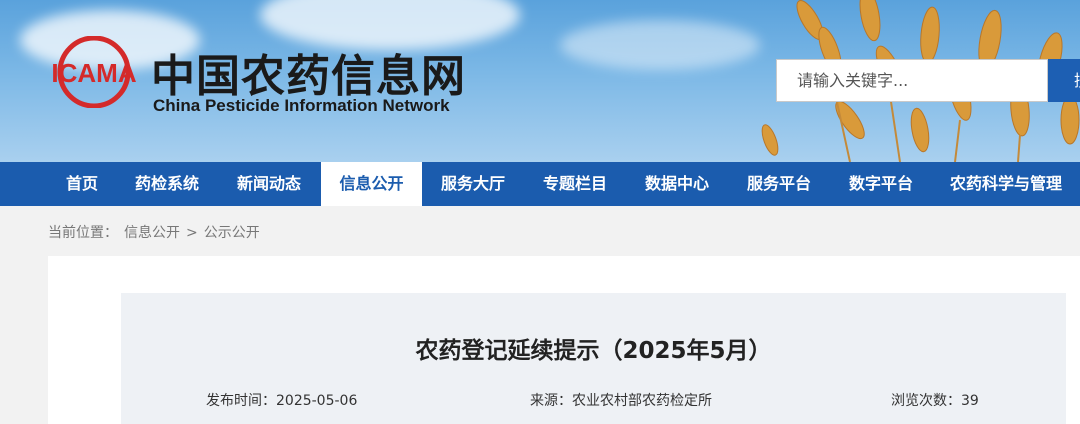  What do you see at coordinates (308, 76) in the screenshot?
I see `site-name-chinese: 中国农药信息网` at bounding box center [308, 76].